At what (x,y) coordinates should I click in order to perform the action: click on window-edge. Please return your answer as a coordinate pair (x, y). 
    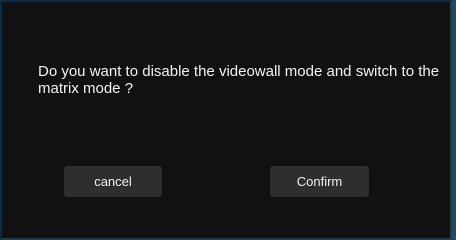
    Looking at the image, I should click on (454, 120).